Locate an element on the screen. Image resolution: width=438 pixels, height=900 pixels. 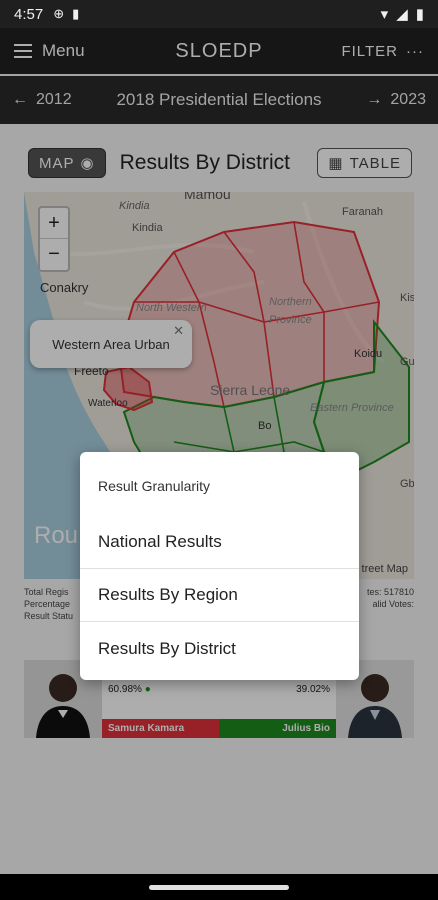
menu-item-national: National Results is located at coordinates (219, 542).